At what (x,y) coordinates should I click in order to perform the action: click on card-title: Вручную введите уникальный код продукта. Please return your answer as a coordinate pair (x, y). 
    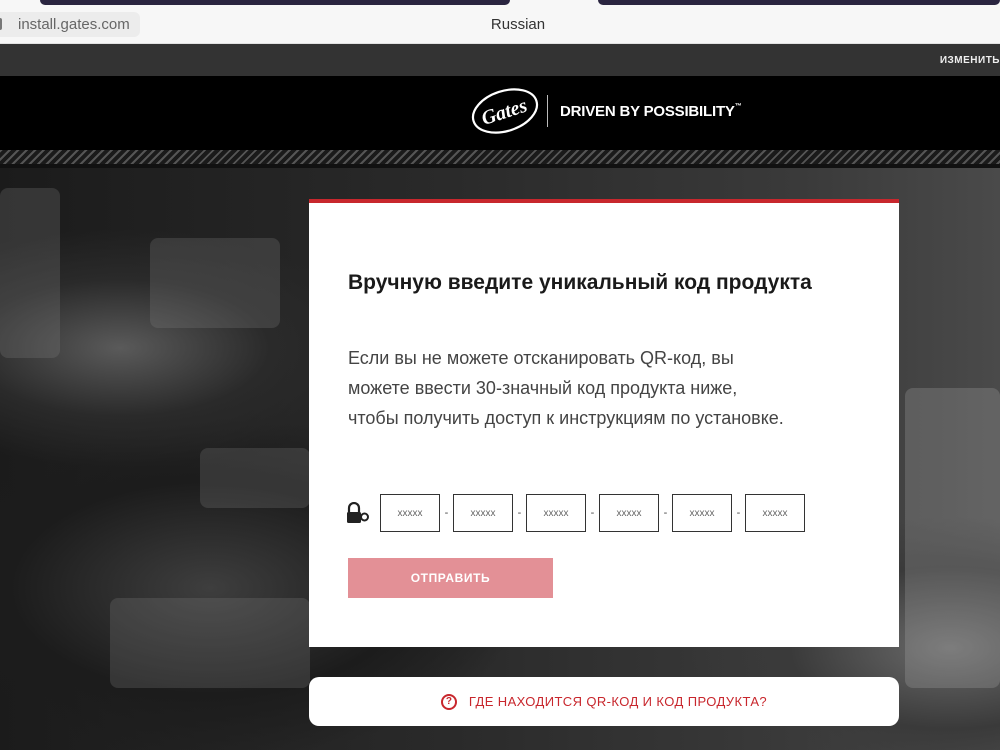
    Looking at the image, I should click on (580, 282).